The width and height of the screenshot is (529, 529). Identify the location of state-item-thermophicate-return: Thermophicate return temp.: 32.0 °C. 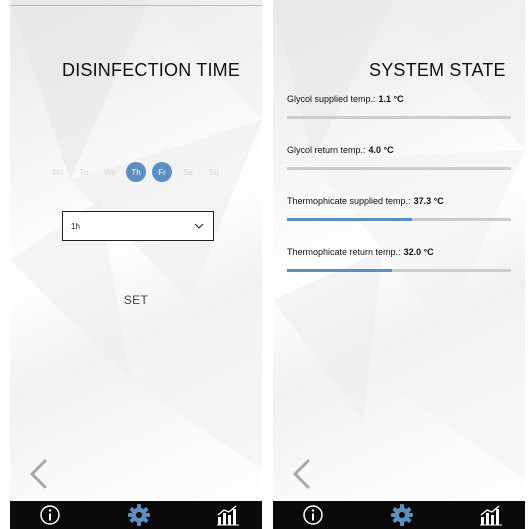
(399, 272).